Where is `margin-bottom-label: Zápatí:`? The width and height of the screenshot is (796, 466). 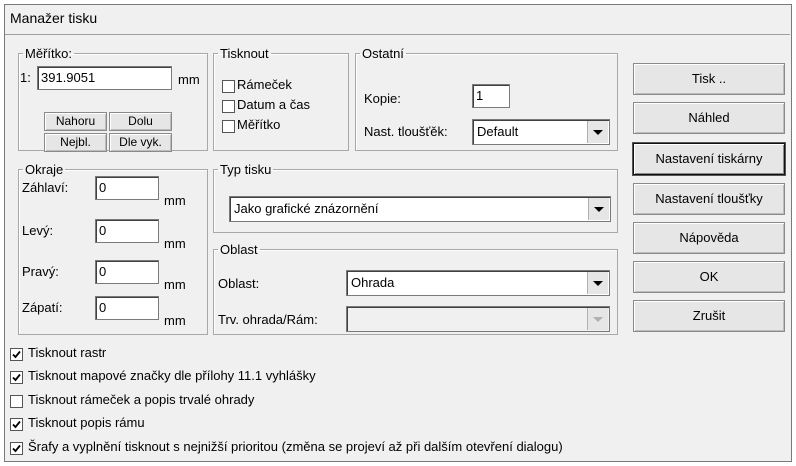
margin-bottom-label: Zápatí: is located at coordinates (42, 307).